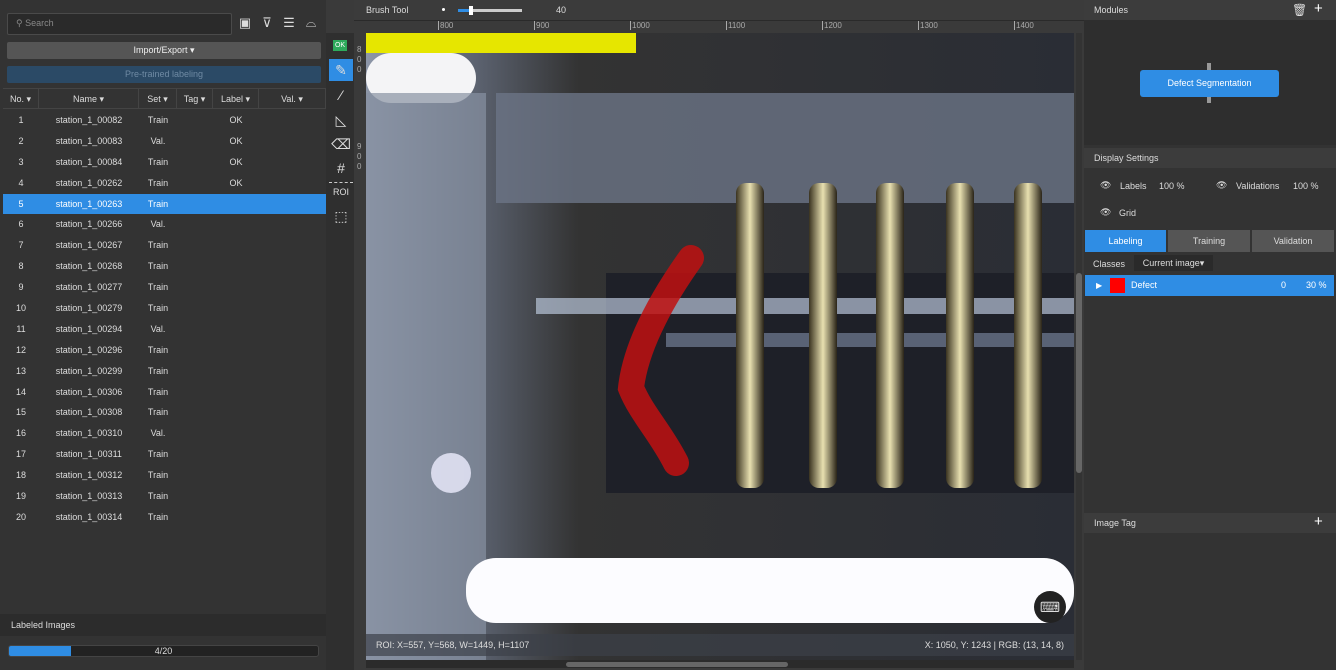  I want to click on labels-eye-icon: 👁, so click(1105, 185).